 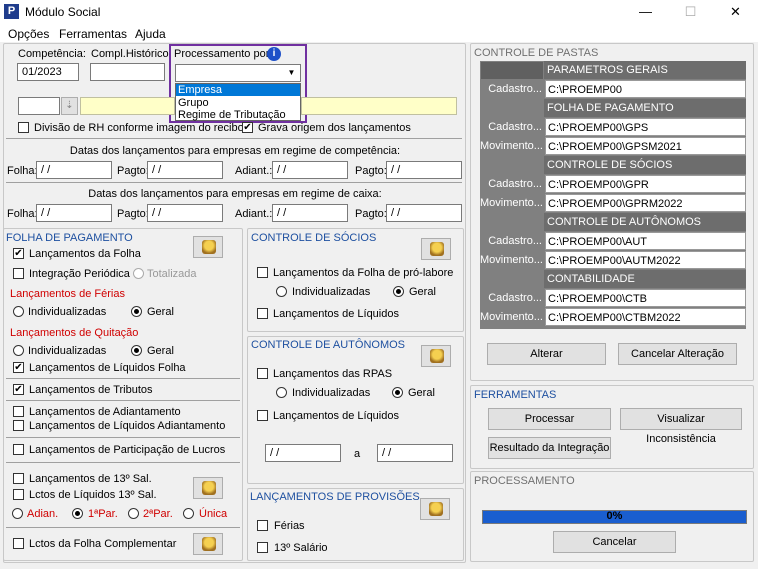 What do you see at coordinates (18, 543) in the screenshot?
I see `complementar-checkbox` at bounding box center [18, 543].